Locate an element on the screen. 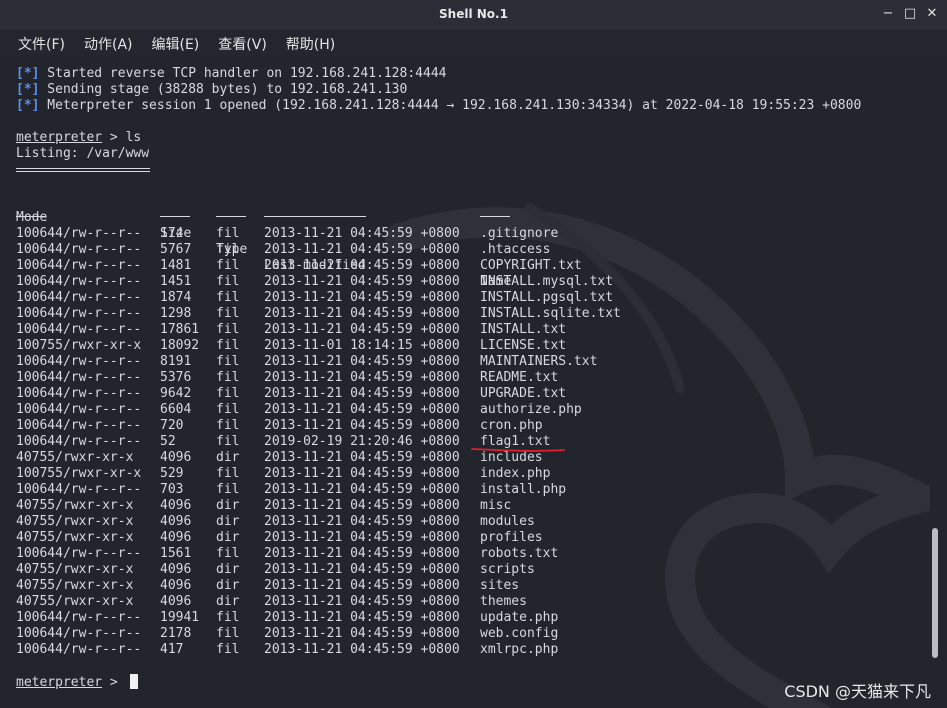 Image resolution: width=947 pixels, height=708 pixels. listing-title: Listing: /var/www is located at coordinates (83, 153).